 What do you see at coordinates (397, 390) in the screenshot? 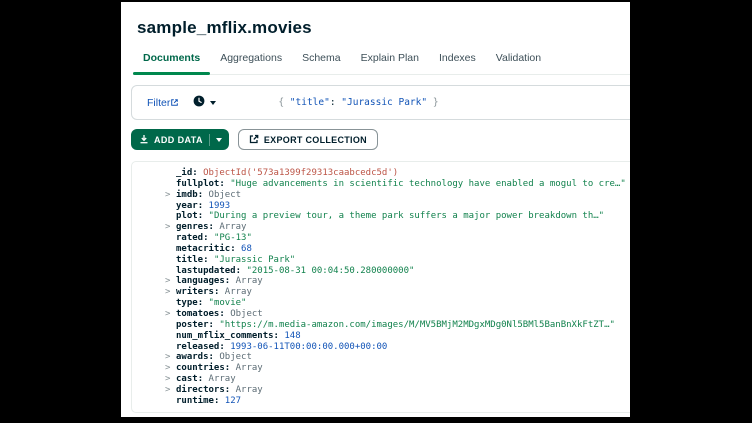
I see `document-field-row: > directors: Array` at bounding box center [397, 390].